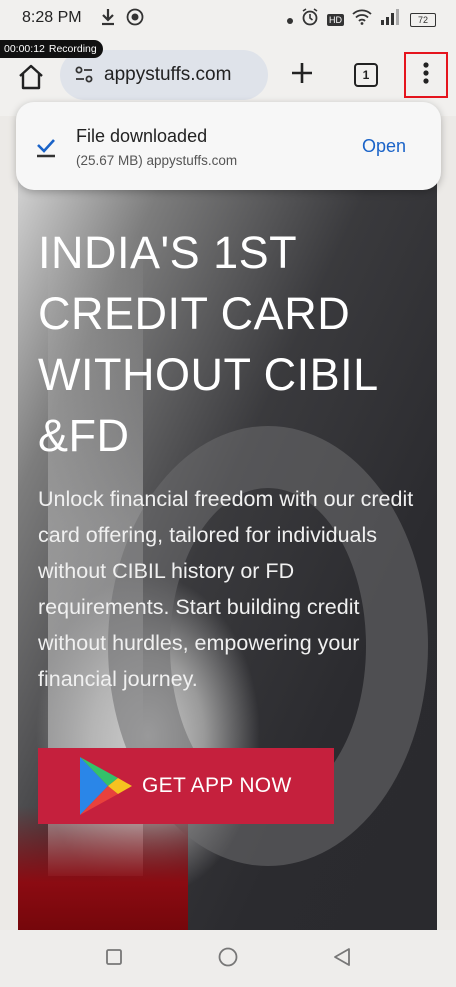  I want to click on get-app-button: GET APP NOW, so click(186, 786).